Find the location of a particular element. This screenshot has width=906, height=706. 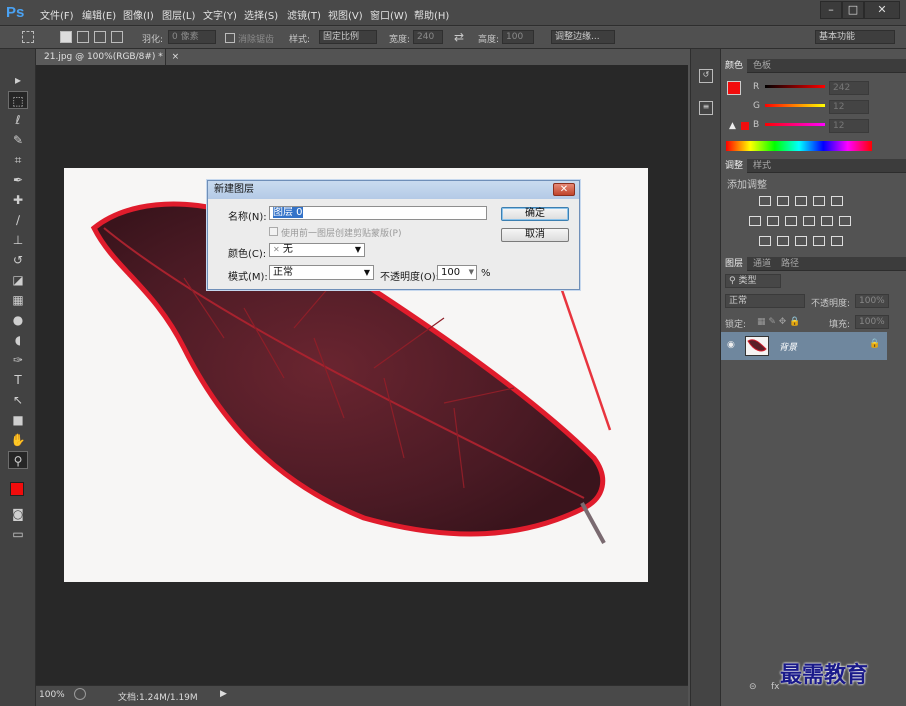

antialias-checkbox is located at coordinates (230, 38).